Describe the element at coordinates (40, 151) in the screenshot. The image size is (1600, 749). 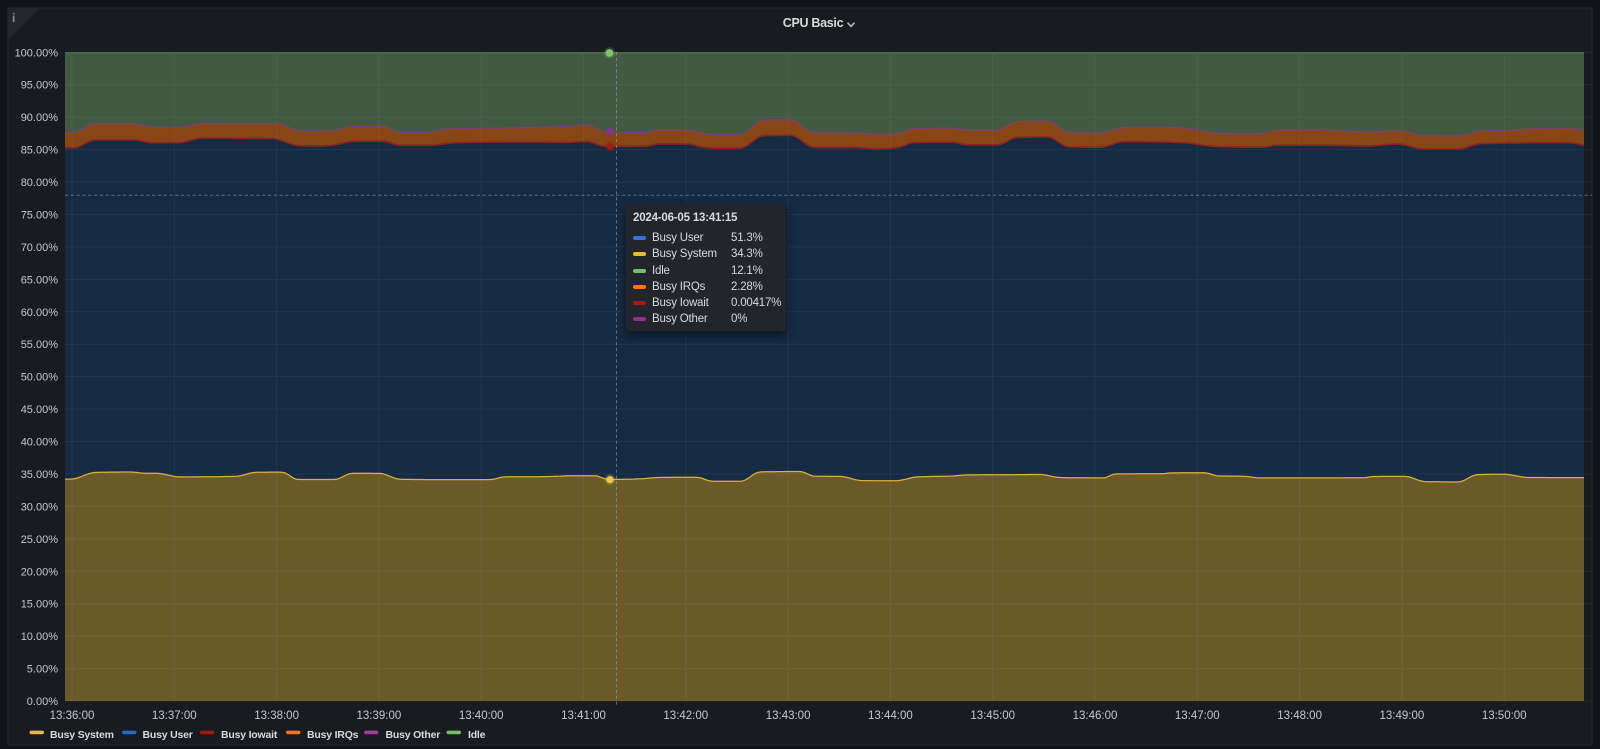
I see `svg-text: 85.00%` at that location.